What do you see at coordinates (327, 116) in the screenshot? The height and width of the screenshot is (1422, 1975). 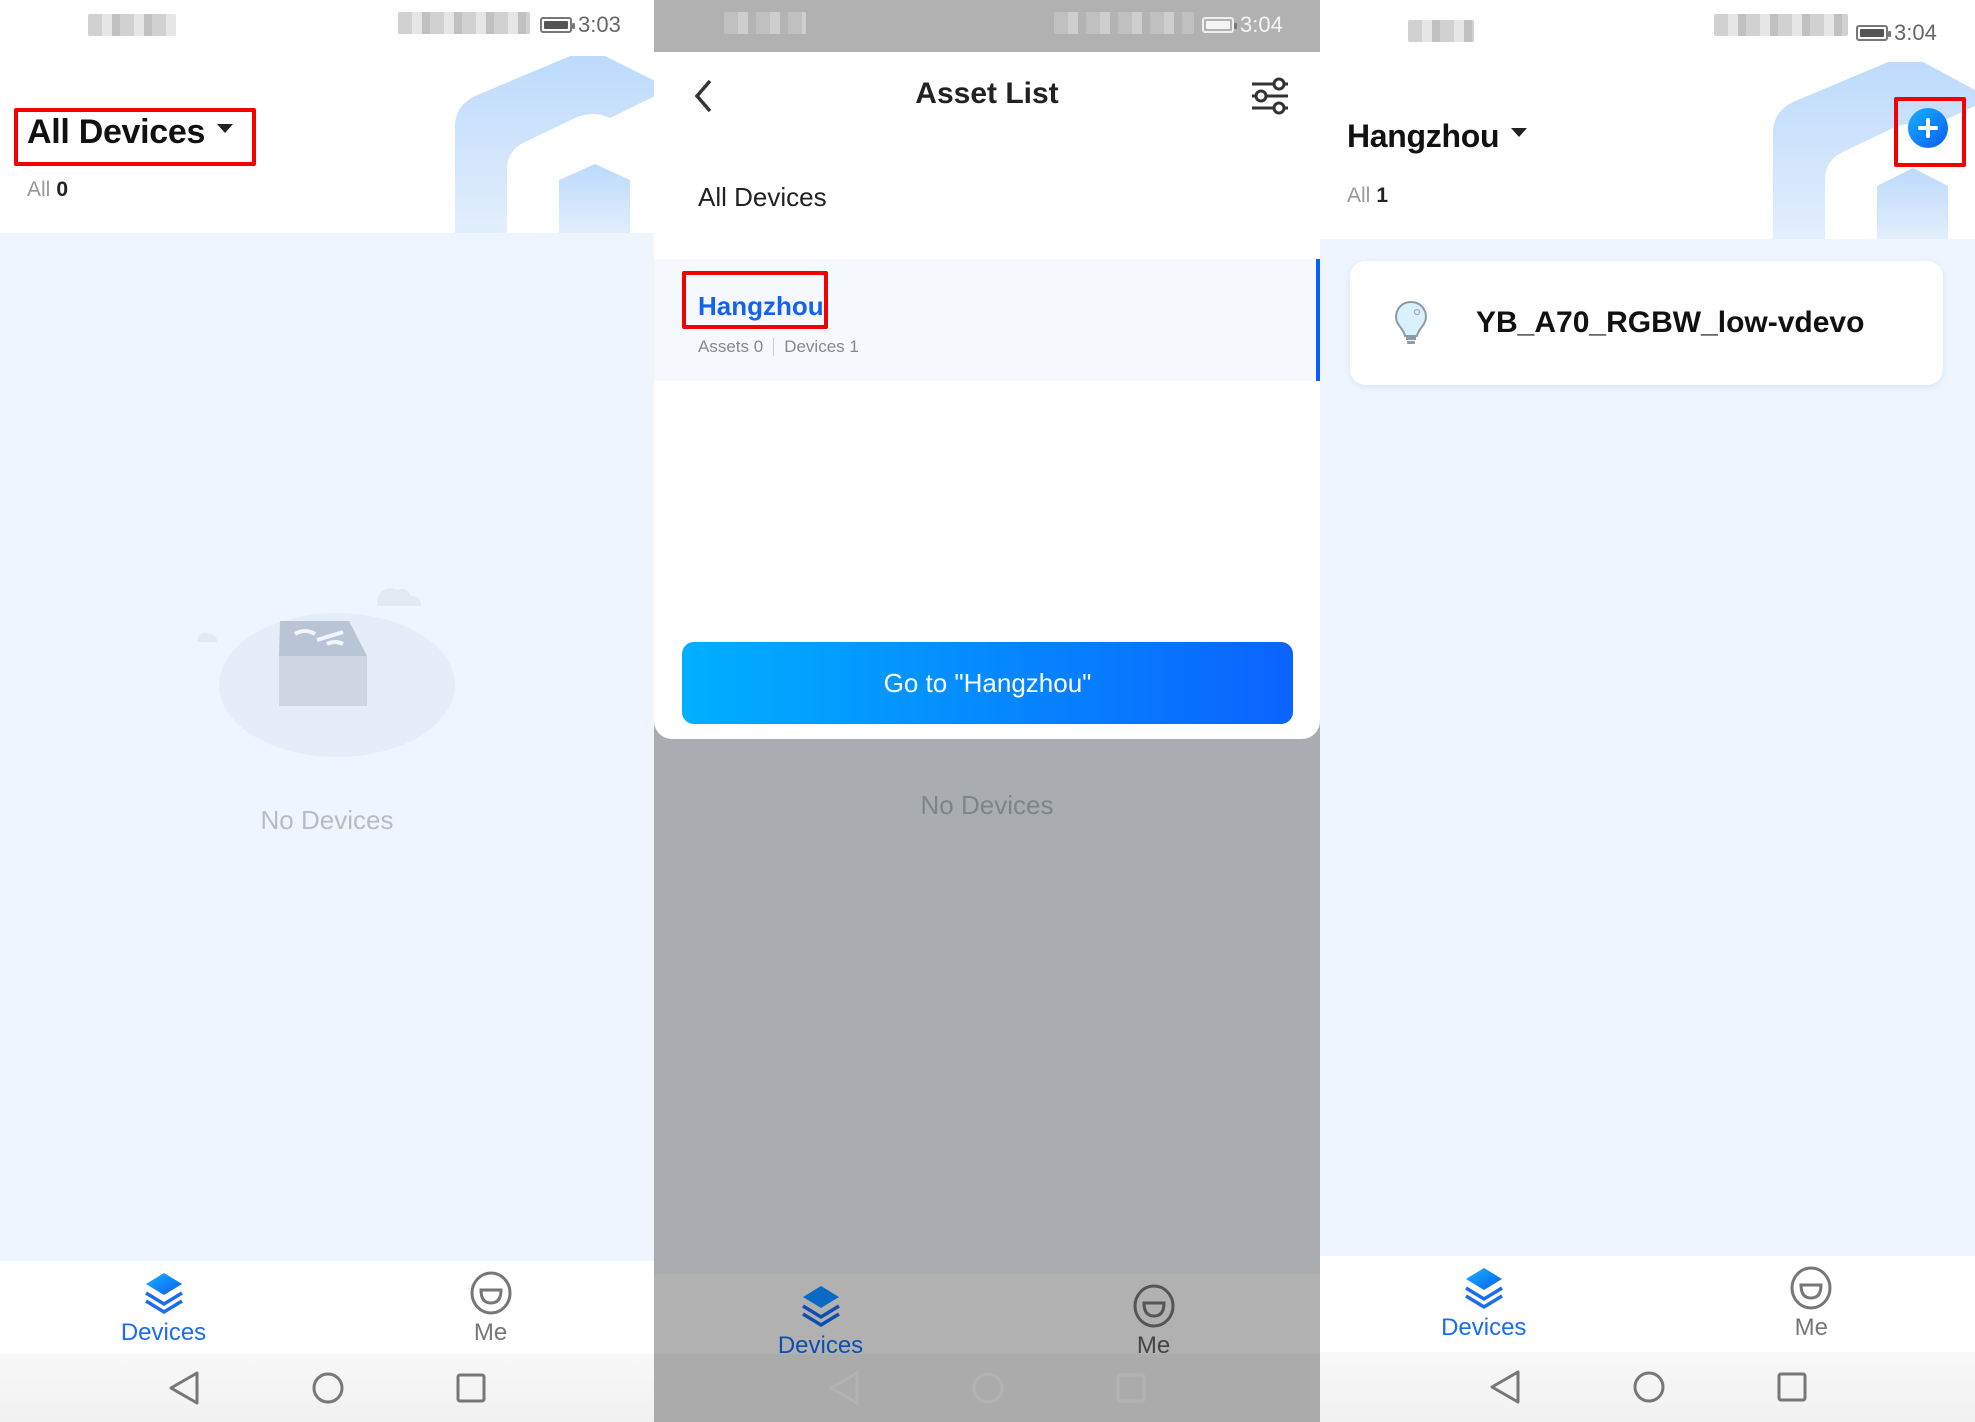 I see `home-header: 3:03 All Devices All 0` at bounding box center [327, 116].